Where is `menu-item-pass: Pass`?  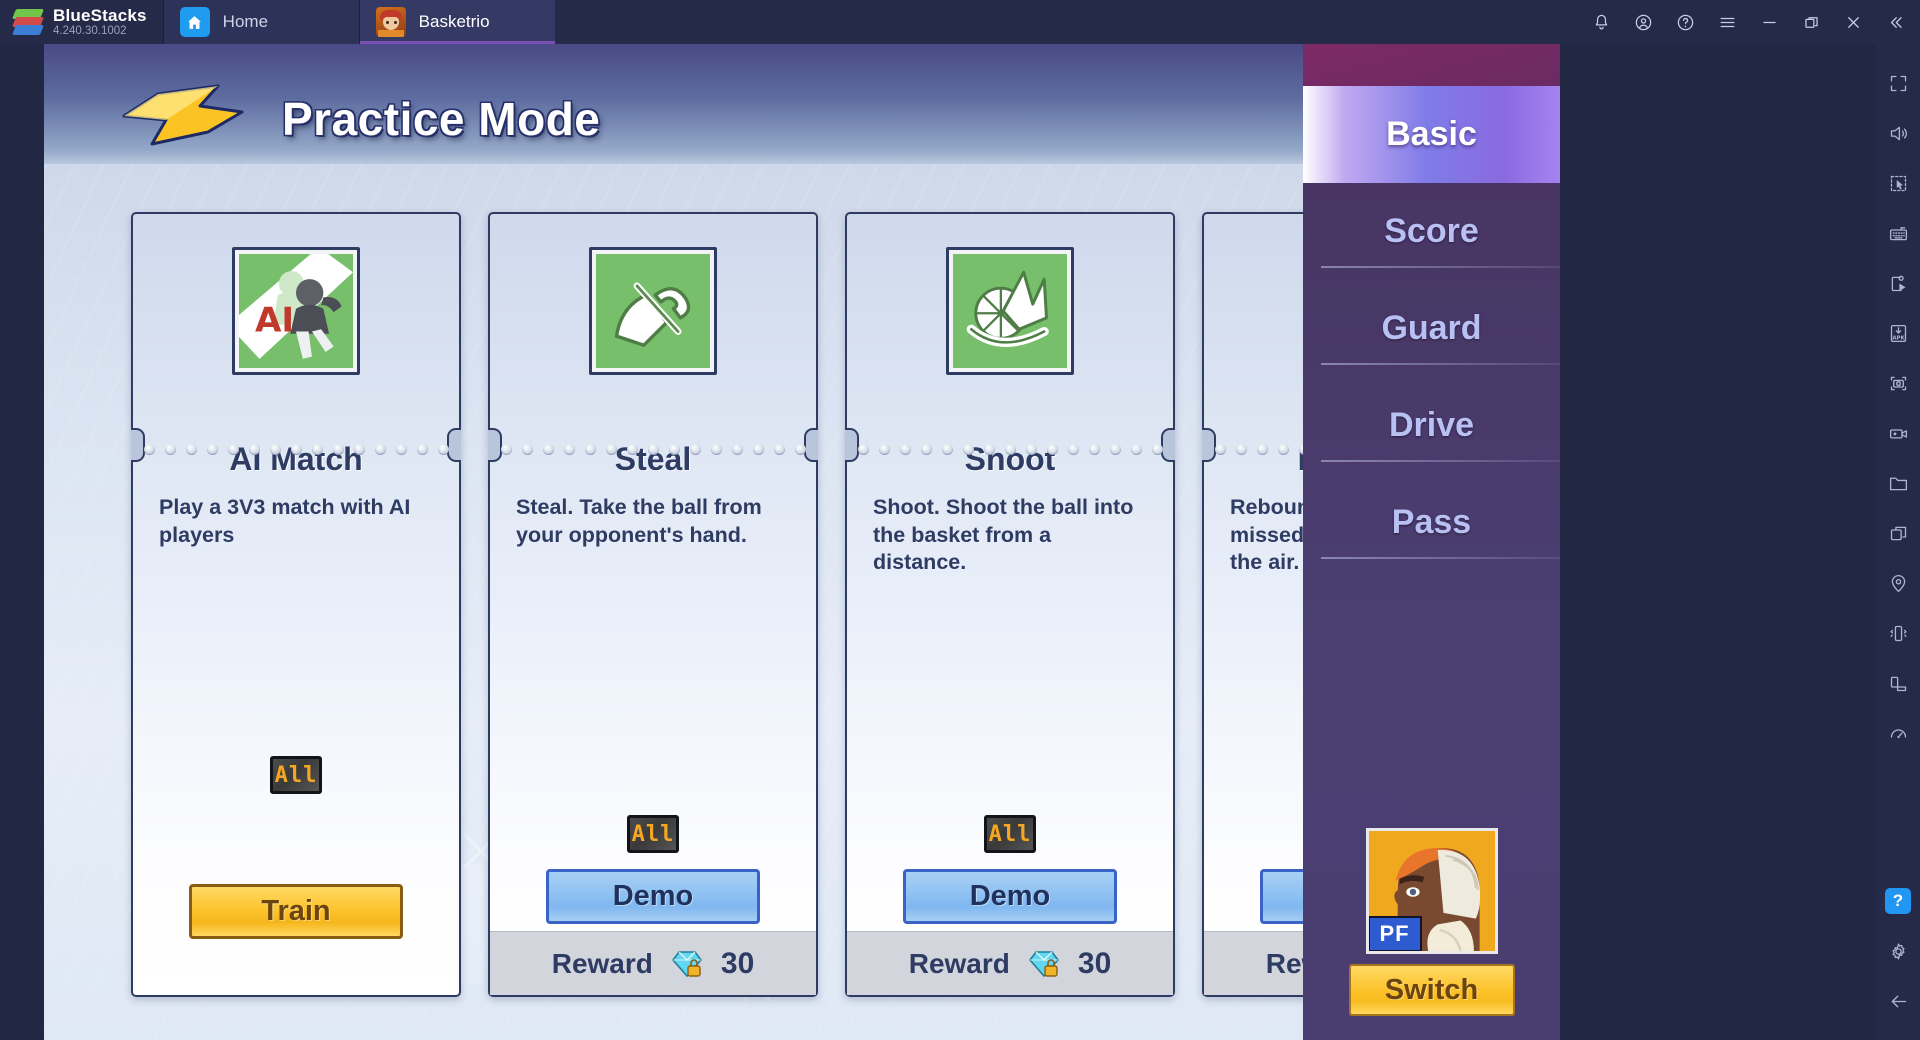
menu-item-pass: Pass is located at coordinates (1431, 522).